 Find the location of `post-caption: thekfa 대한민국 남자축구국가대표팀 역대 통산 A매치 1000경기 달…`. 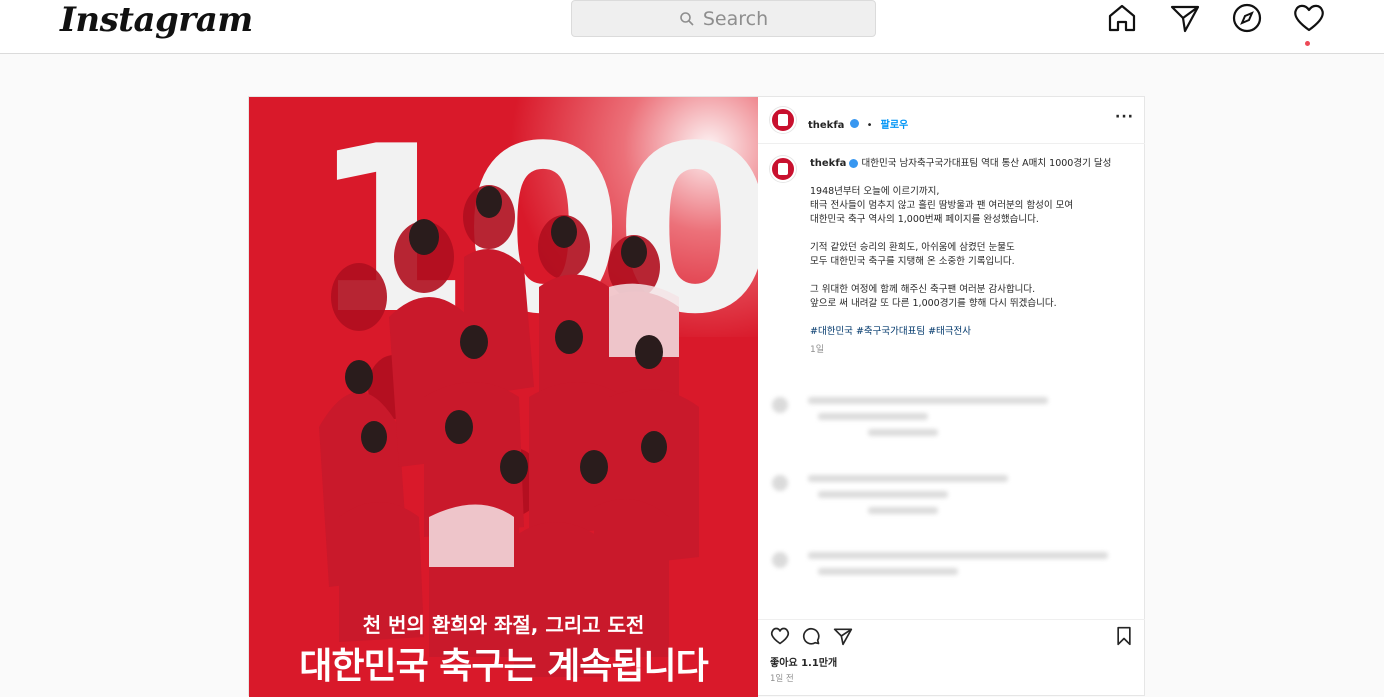

post-caption: thekfa 대한민국 남자축구국가대표팀 역대 통산 A매치 1000경기 달… is located at coordinates (970, 257).